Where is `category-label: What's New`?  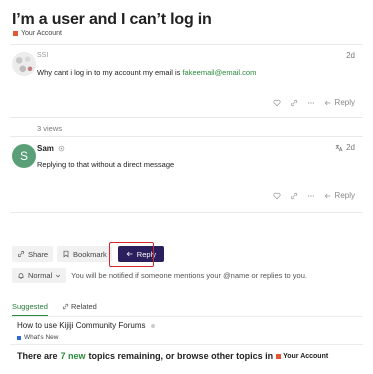
category-label: What's New is located at coordinates (41, 337).